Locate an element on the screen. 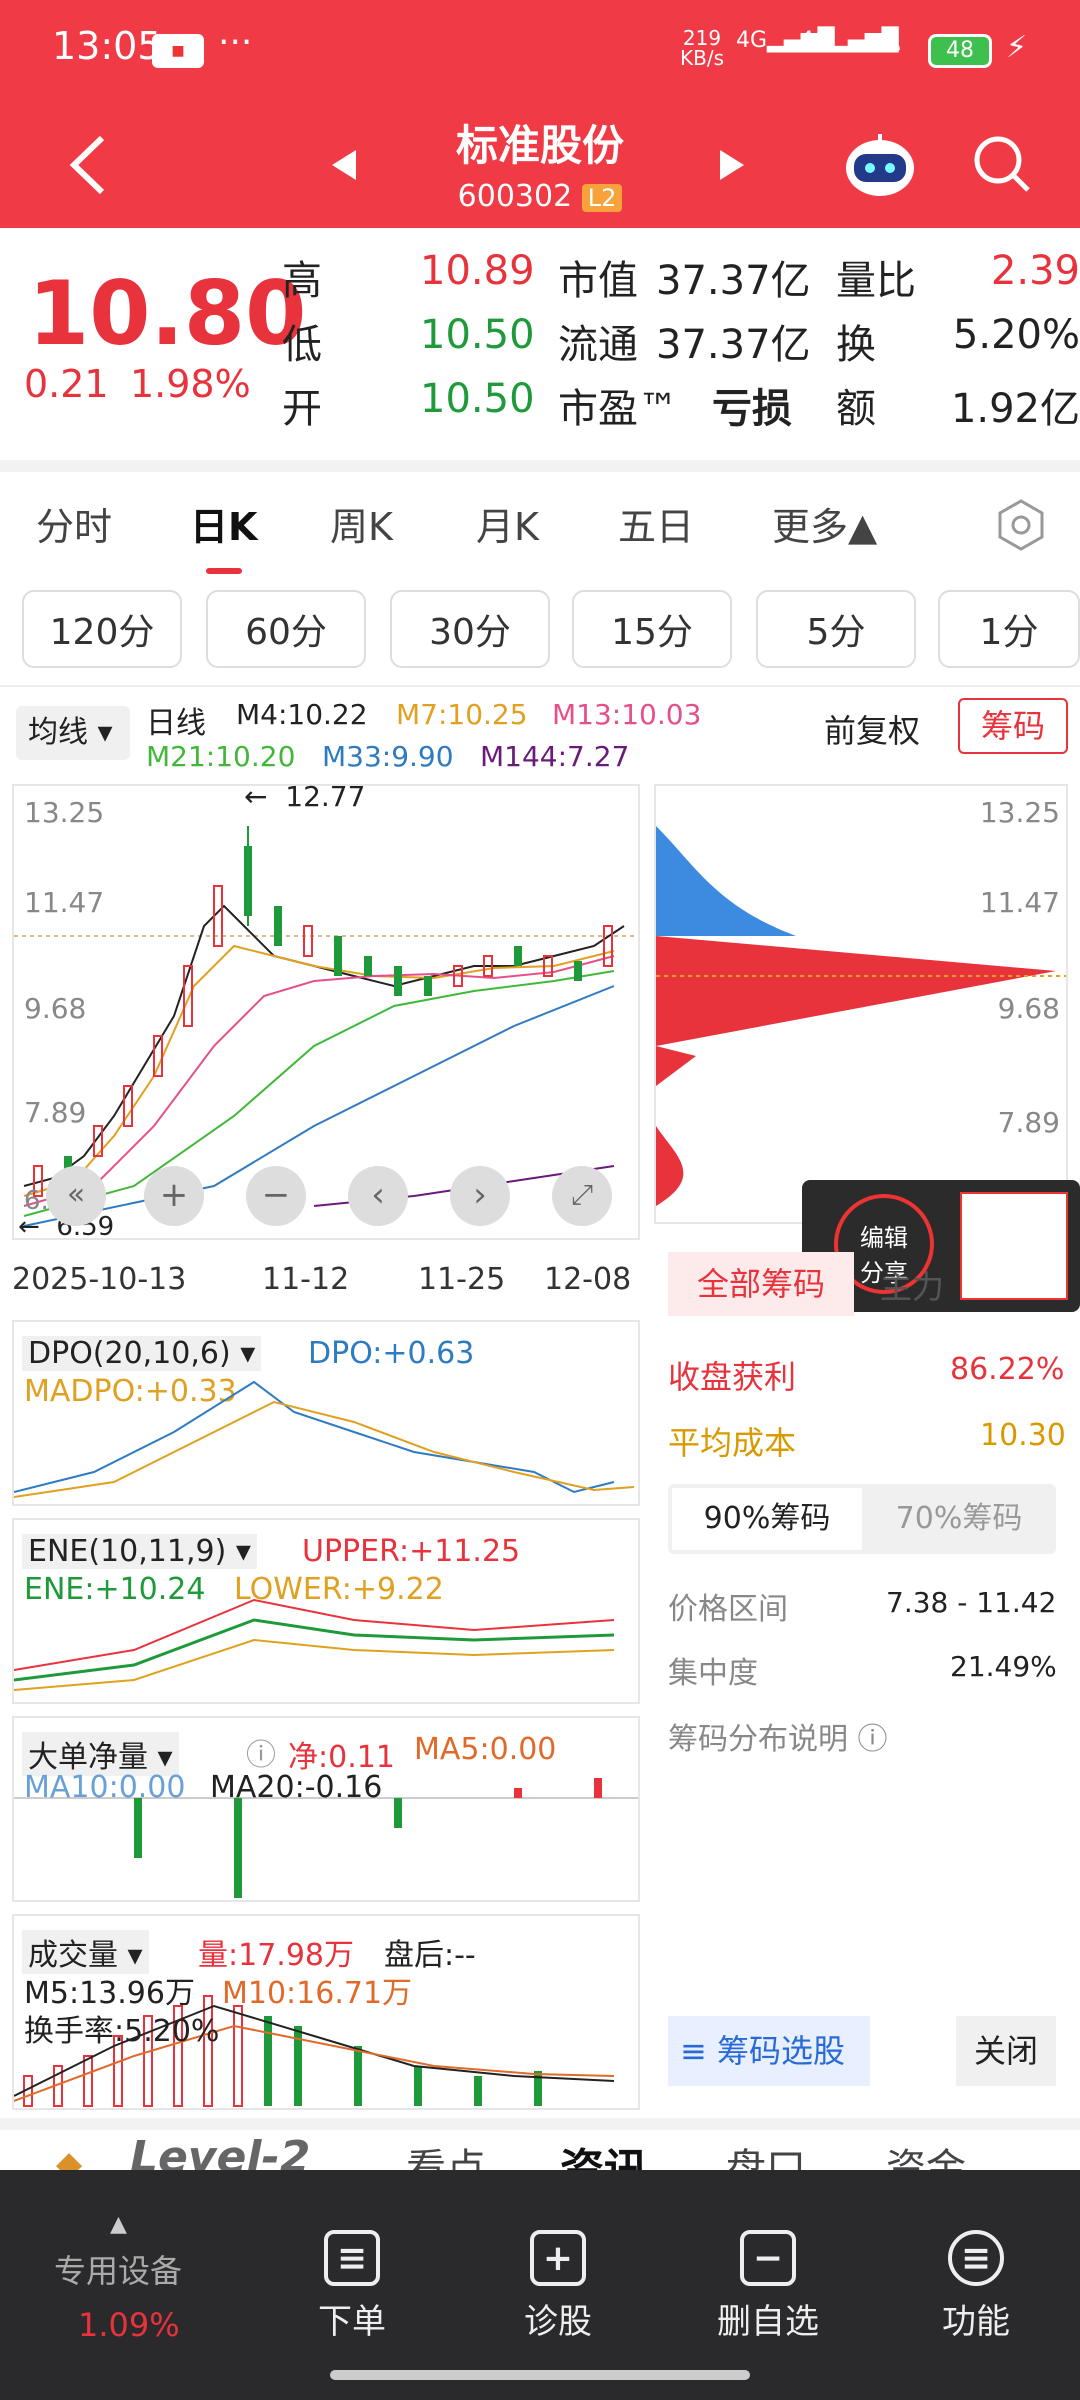  concentration-label: 集中度 is located at coordinates (713, 1673).